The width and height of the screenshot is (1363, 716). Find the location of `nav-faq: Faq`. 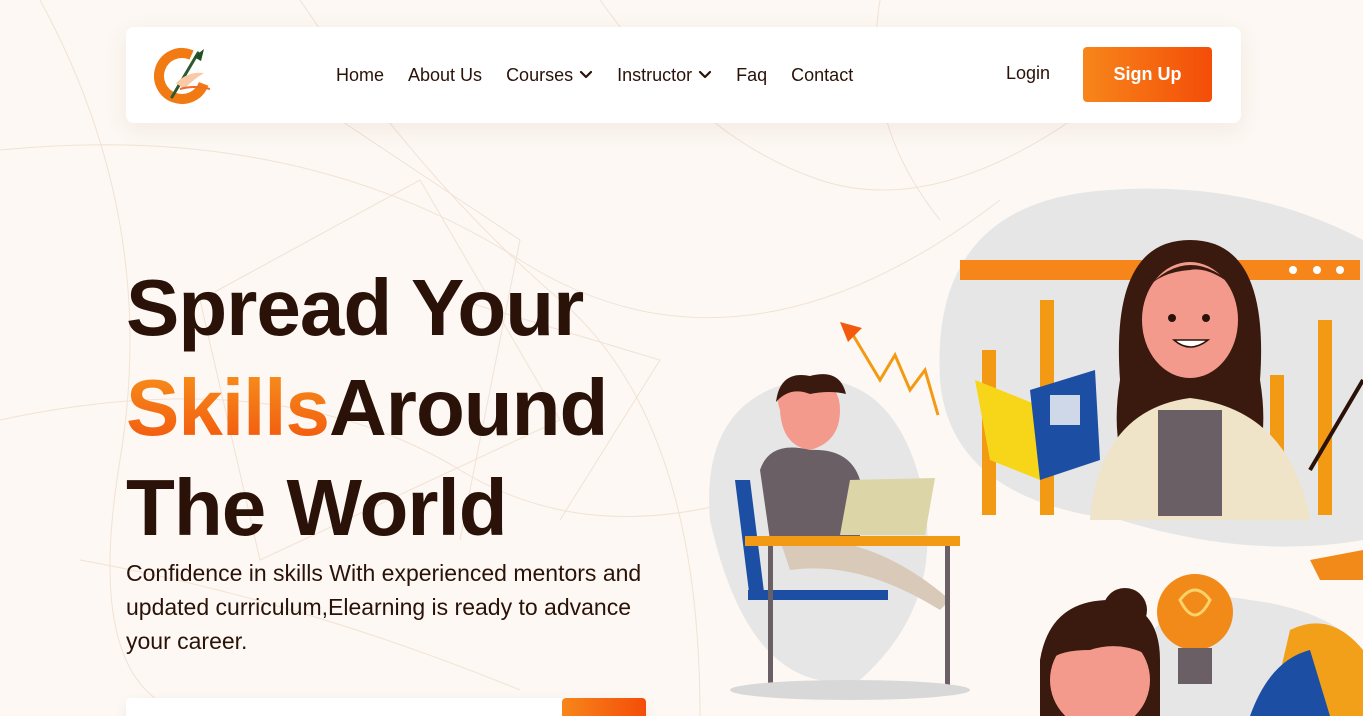

nav-faq: Faq is located at coordinates (751, 75).